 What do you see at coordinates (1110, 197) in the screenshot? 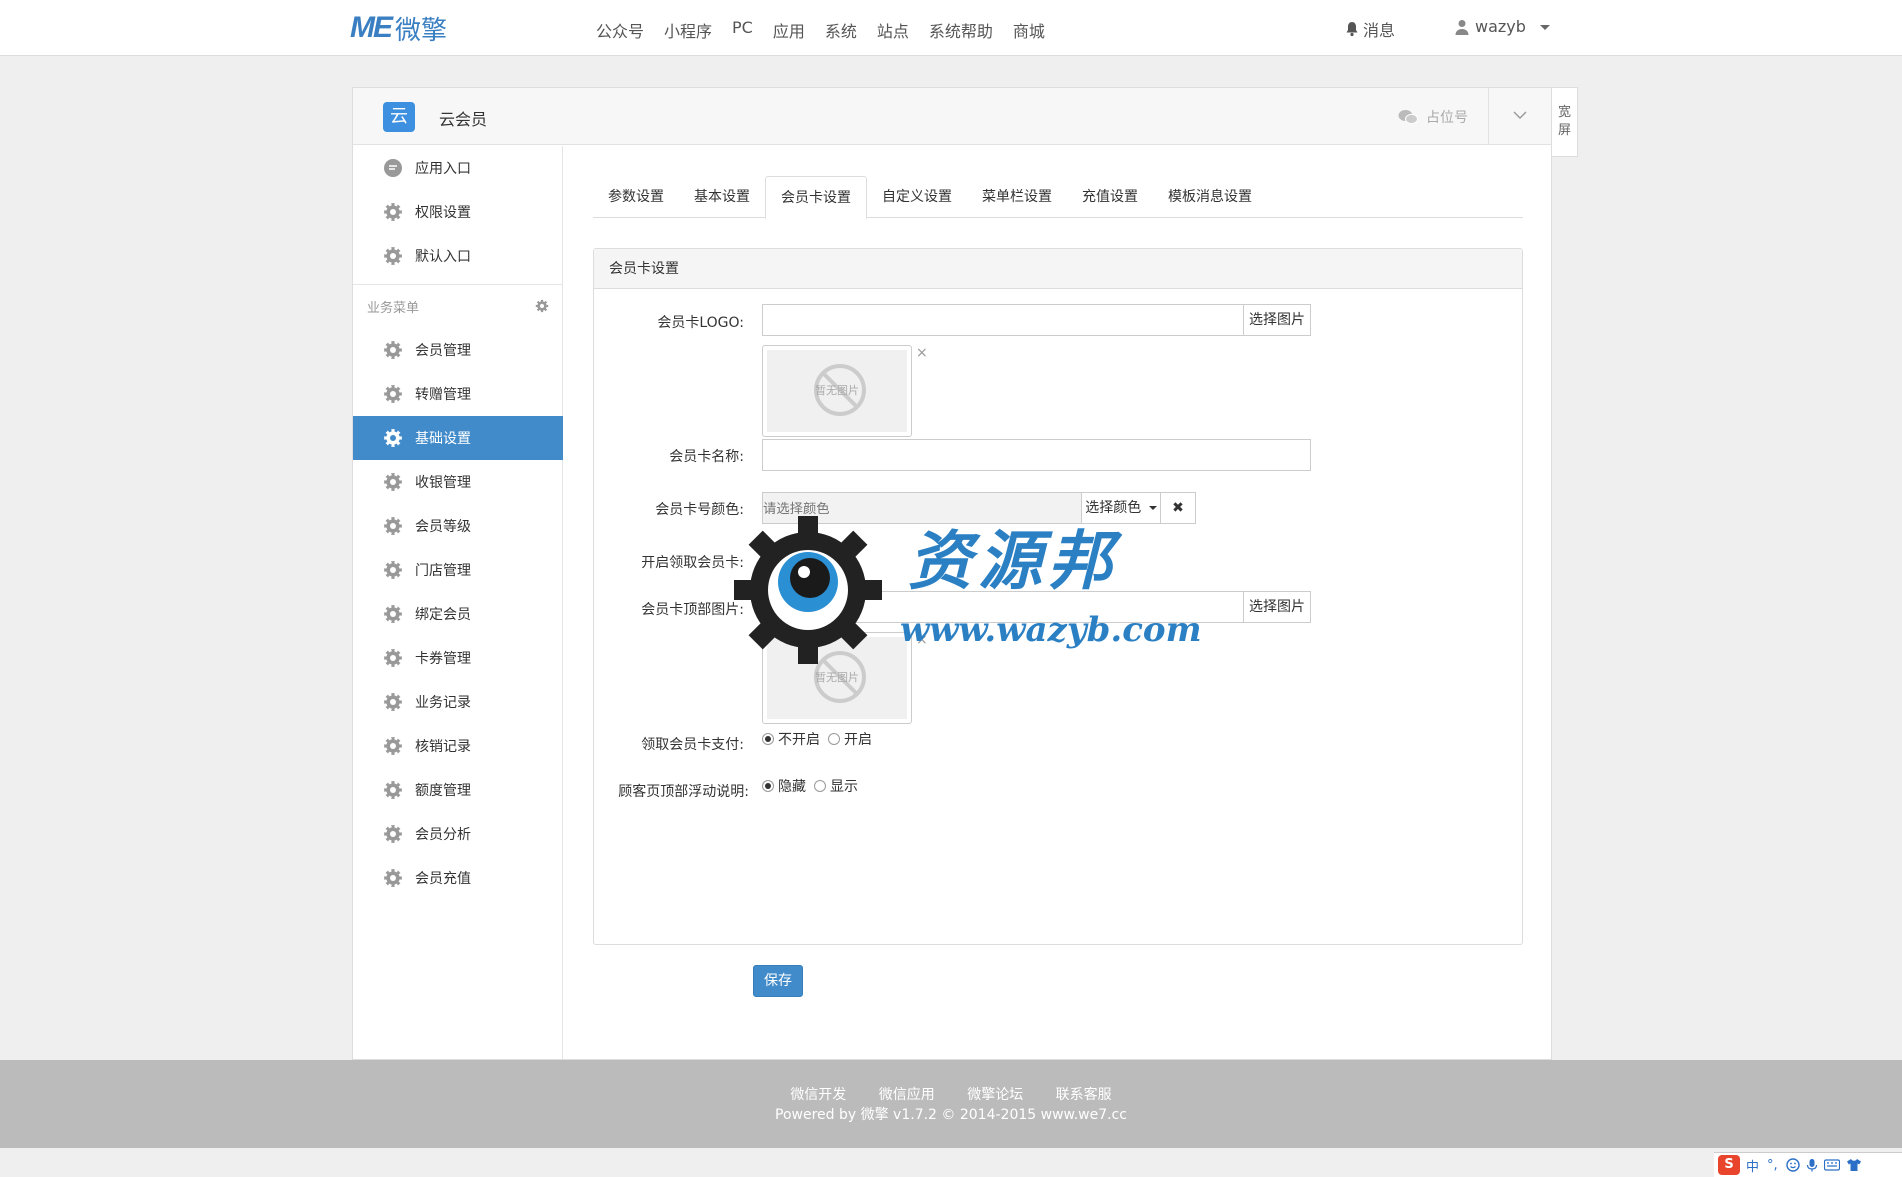
I see `tab-recharge: 充值设置` at bounding box center [1110, 197].